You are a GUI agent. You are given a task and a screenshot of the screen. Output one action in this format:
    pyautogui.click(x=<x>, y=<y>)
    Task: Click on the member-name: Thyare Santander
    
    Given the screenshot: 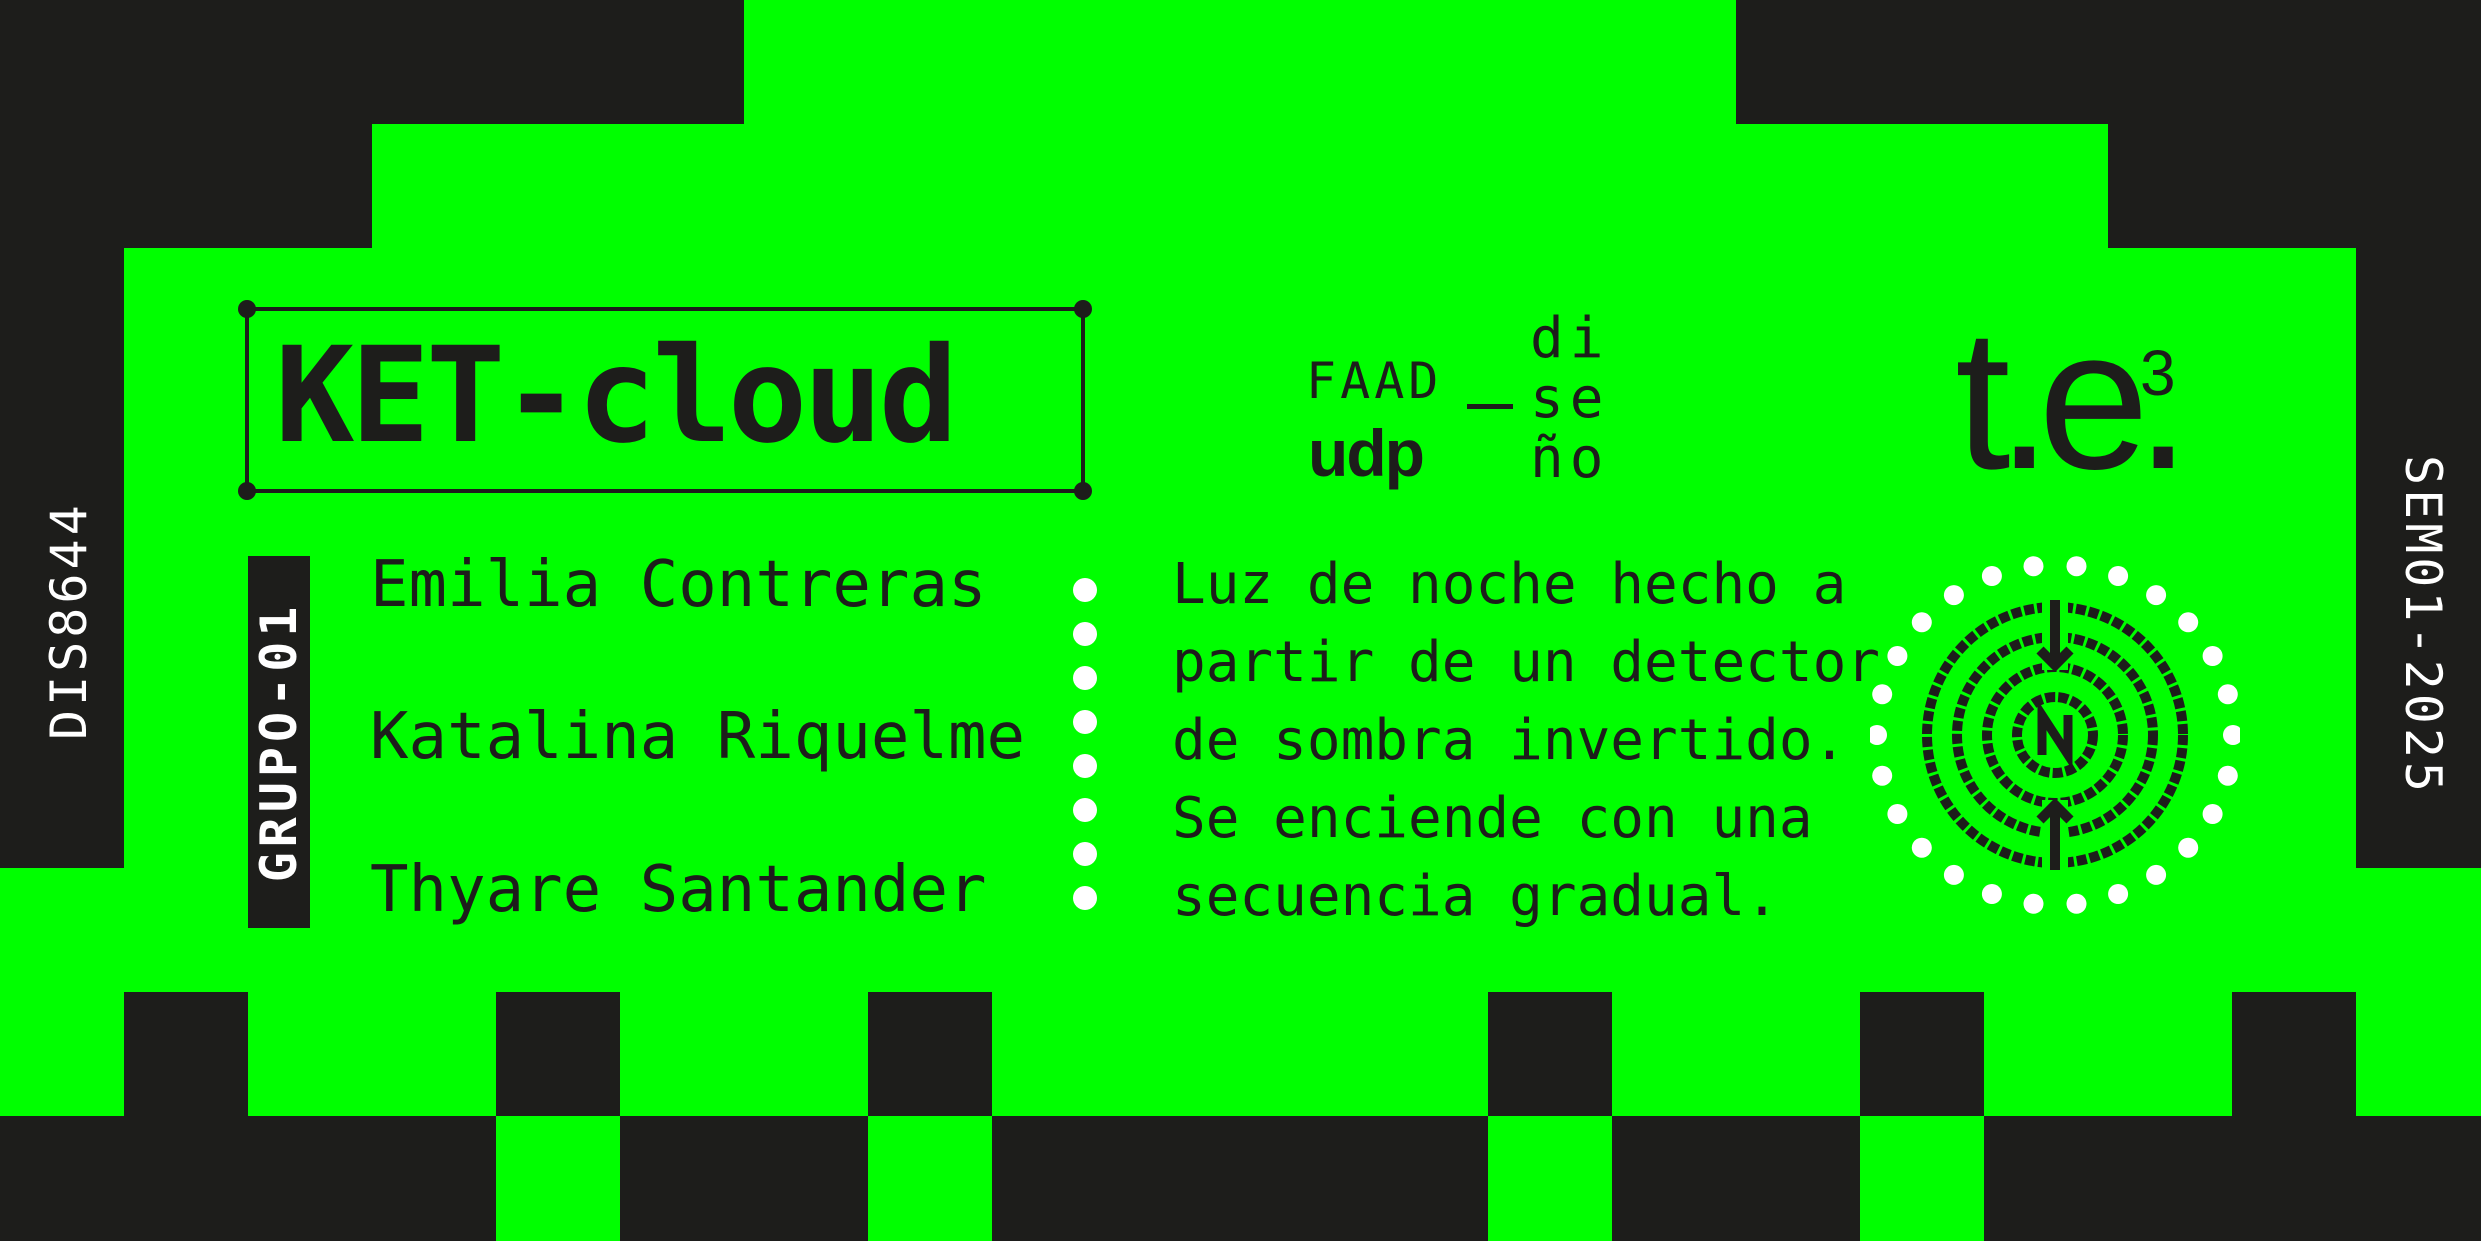 What is the action you would take?
    pyautogui.click(x=678, y=890)
    